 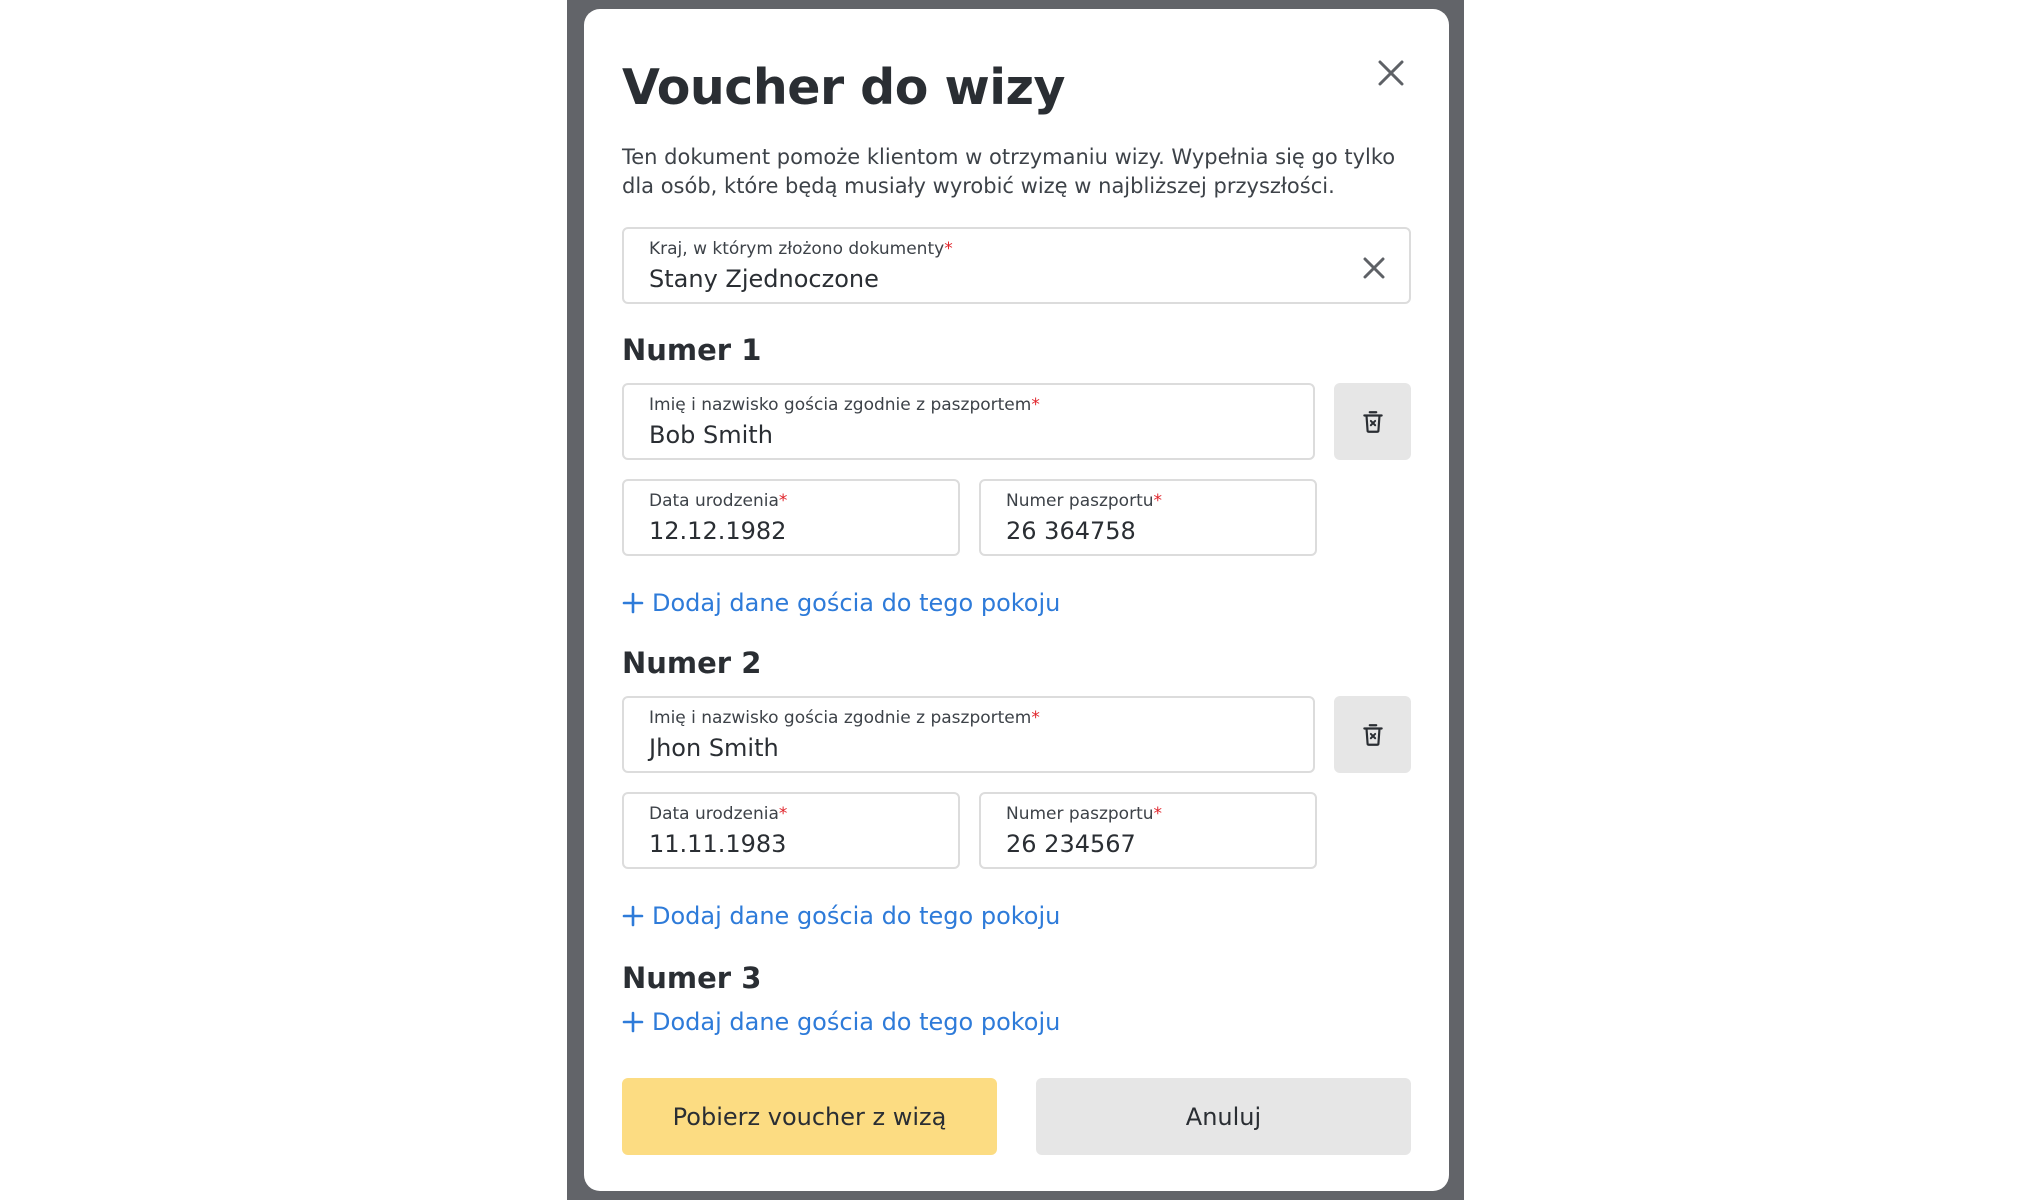 What do you see at coordinates (764, 279) in the screenshot?
I see `country-value: Stany Zjednoczone` at bounding box center [764, 279].